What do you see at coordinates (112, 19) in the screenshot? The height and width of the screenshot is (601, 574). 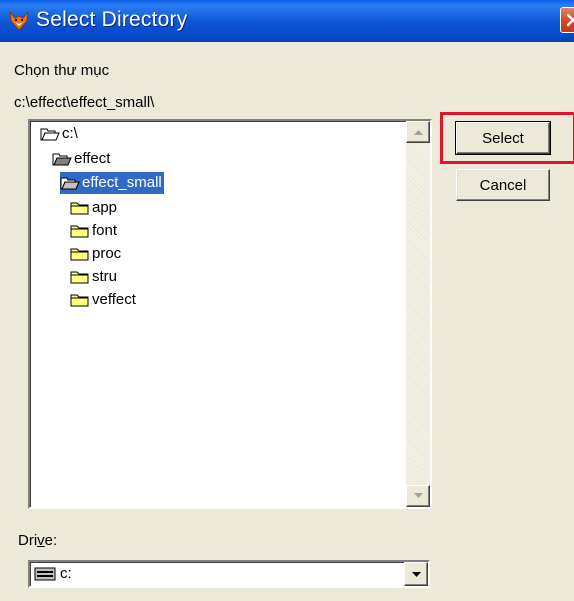 I see `window-title: Select Directory` at bounding box center [112, 19].